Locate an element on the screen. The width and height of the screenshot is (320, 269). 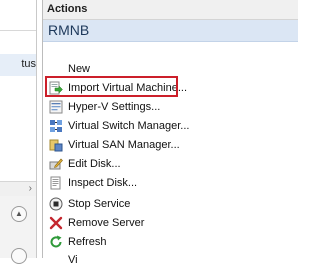
stop-icon is located at coordinates (56, 204).